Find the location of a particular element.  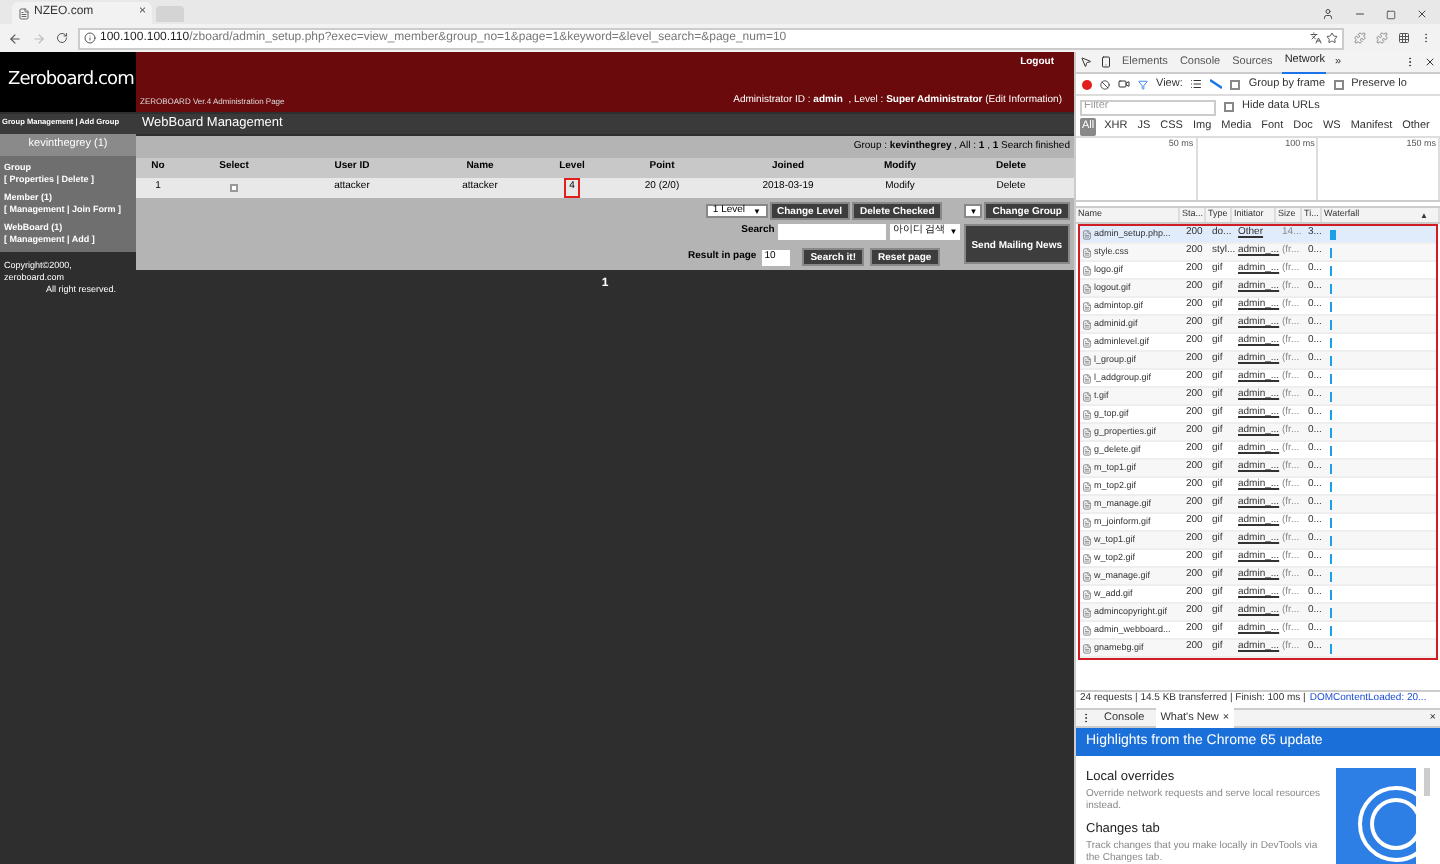

reload-icon is located at coordinates (62, 38).